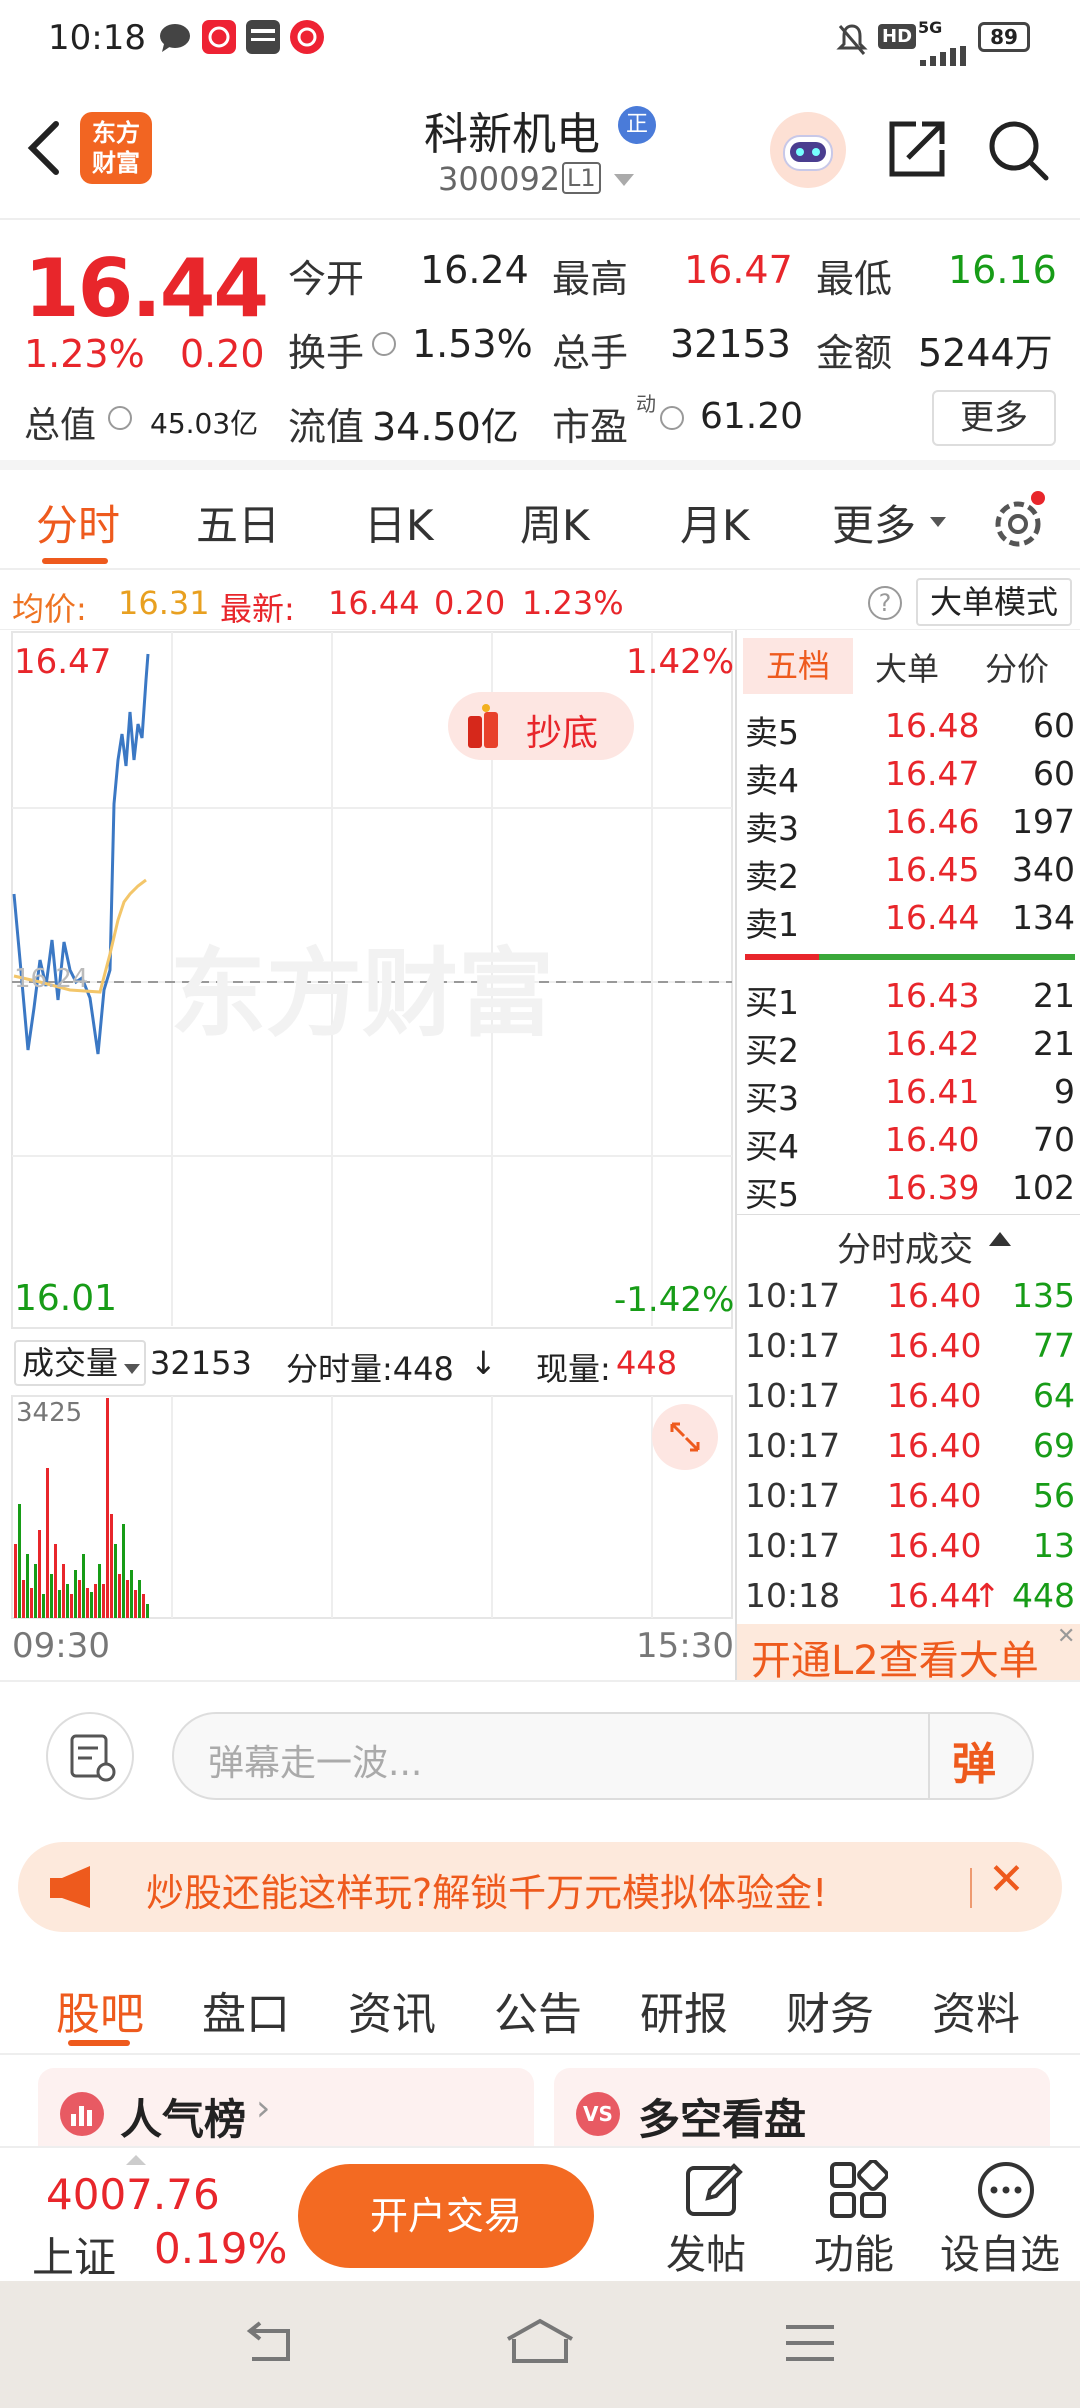 Image resolution: width=1080 pixels, height=2408 pixels. I want to click on ask-row-1: 卖1 16.44 134, so click(910, 921).